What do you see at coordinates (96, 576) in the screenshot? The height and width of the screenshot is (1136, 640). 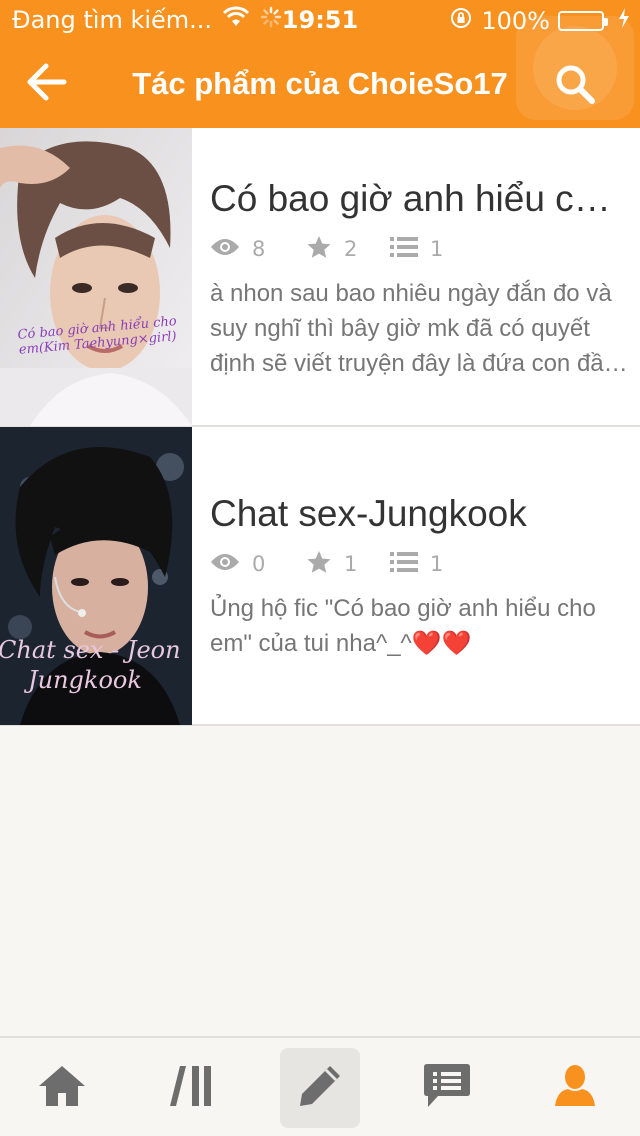 I see `story-cover-image: Chat sex - Jeon Jungkook` at bounding box center [96, 576].